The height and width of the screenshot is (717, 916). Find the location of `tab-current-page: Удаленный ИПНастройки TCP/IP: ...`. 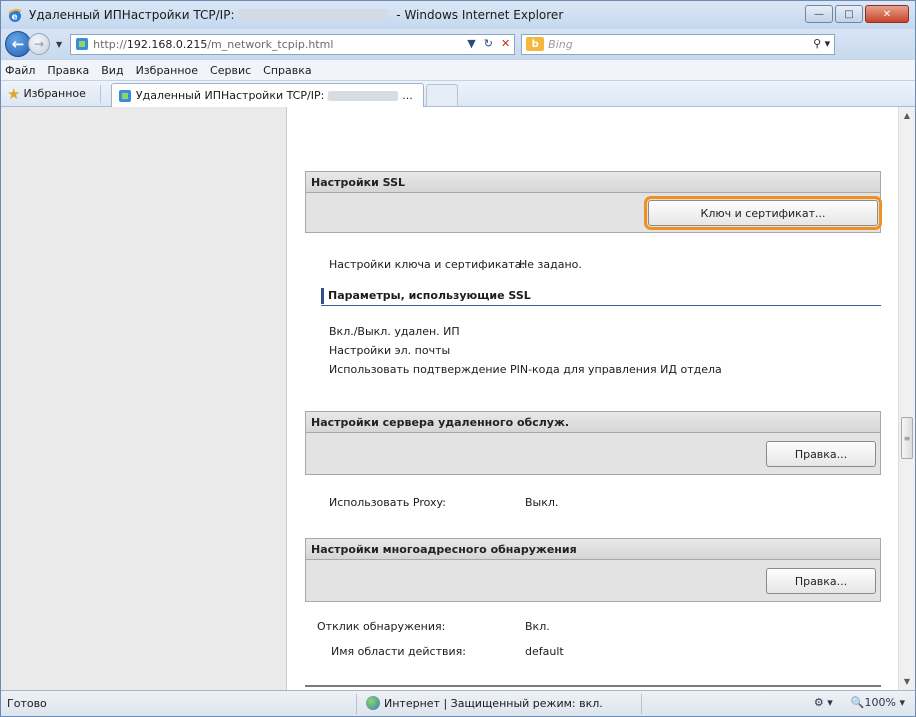

tab-current-page: Удаленный ИПНастройки TCP/IP: ... is located at coordinates (267, 95).